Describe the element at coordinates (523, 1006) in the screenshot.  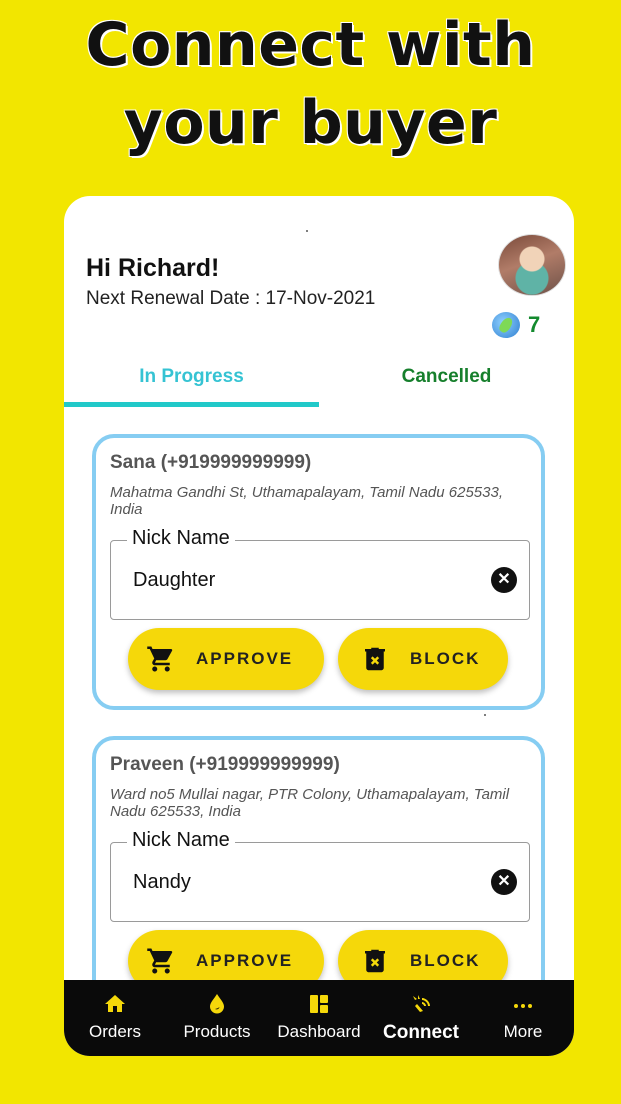
I see `more-icon` at that location.